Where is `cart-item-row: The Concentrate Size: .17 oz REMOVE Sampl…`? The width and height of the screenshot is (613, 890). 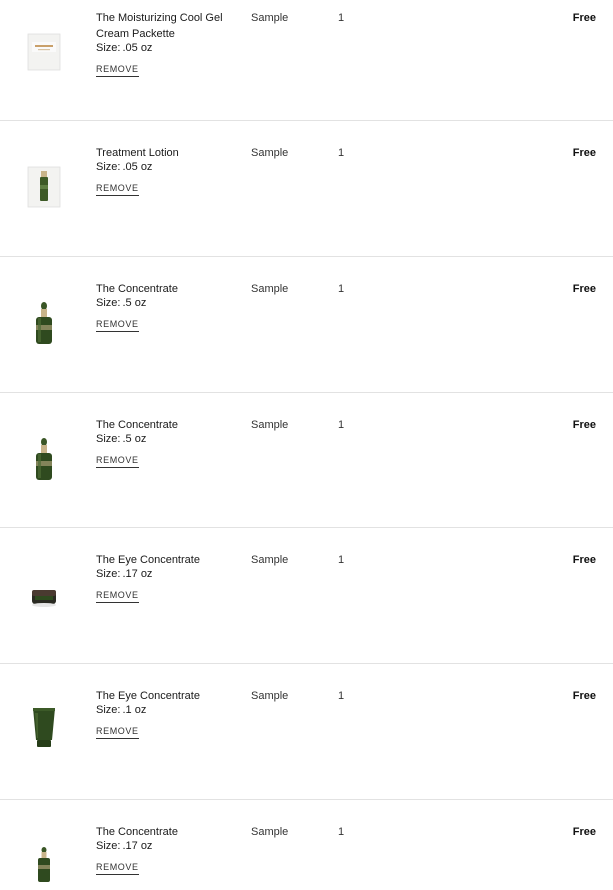 cart-item-row: The Concentrate Size: .17 oz REMOVE Sampl… is located at coordinates (306, 857).